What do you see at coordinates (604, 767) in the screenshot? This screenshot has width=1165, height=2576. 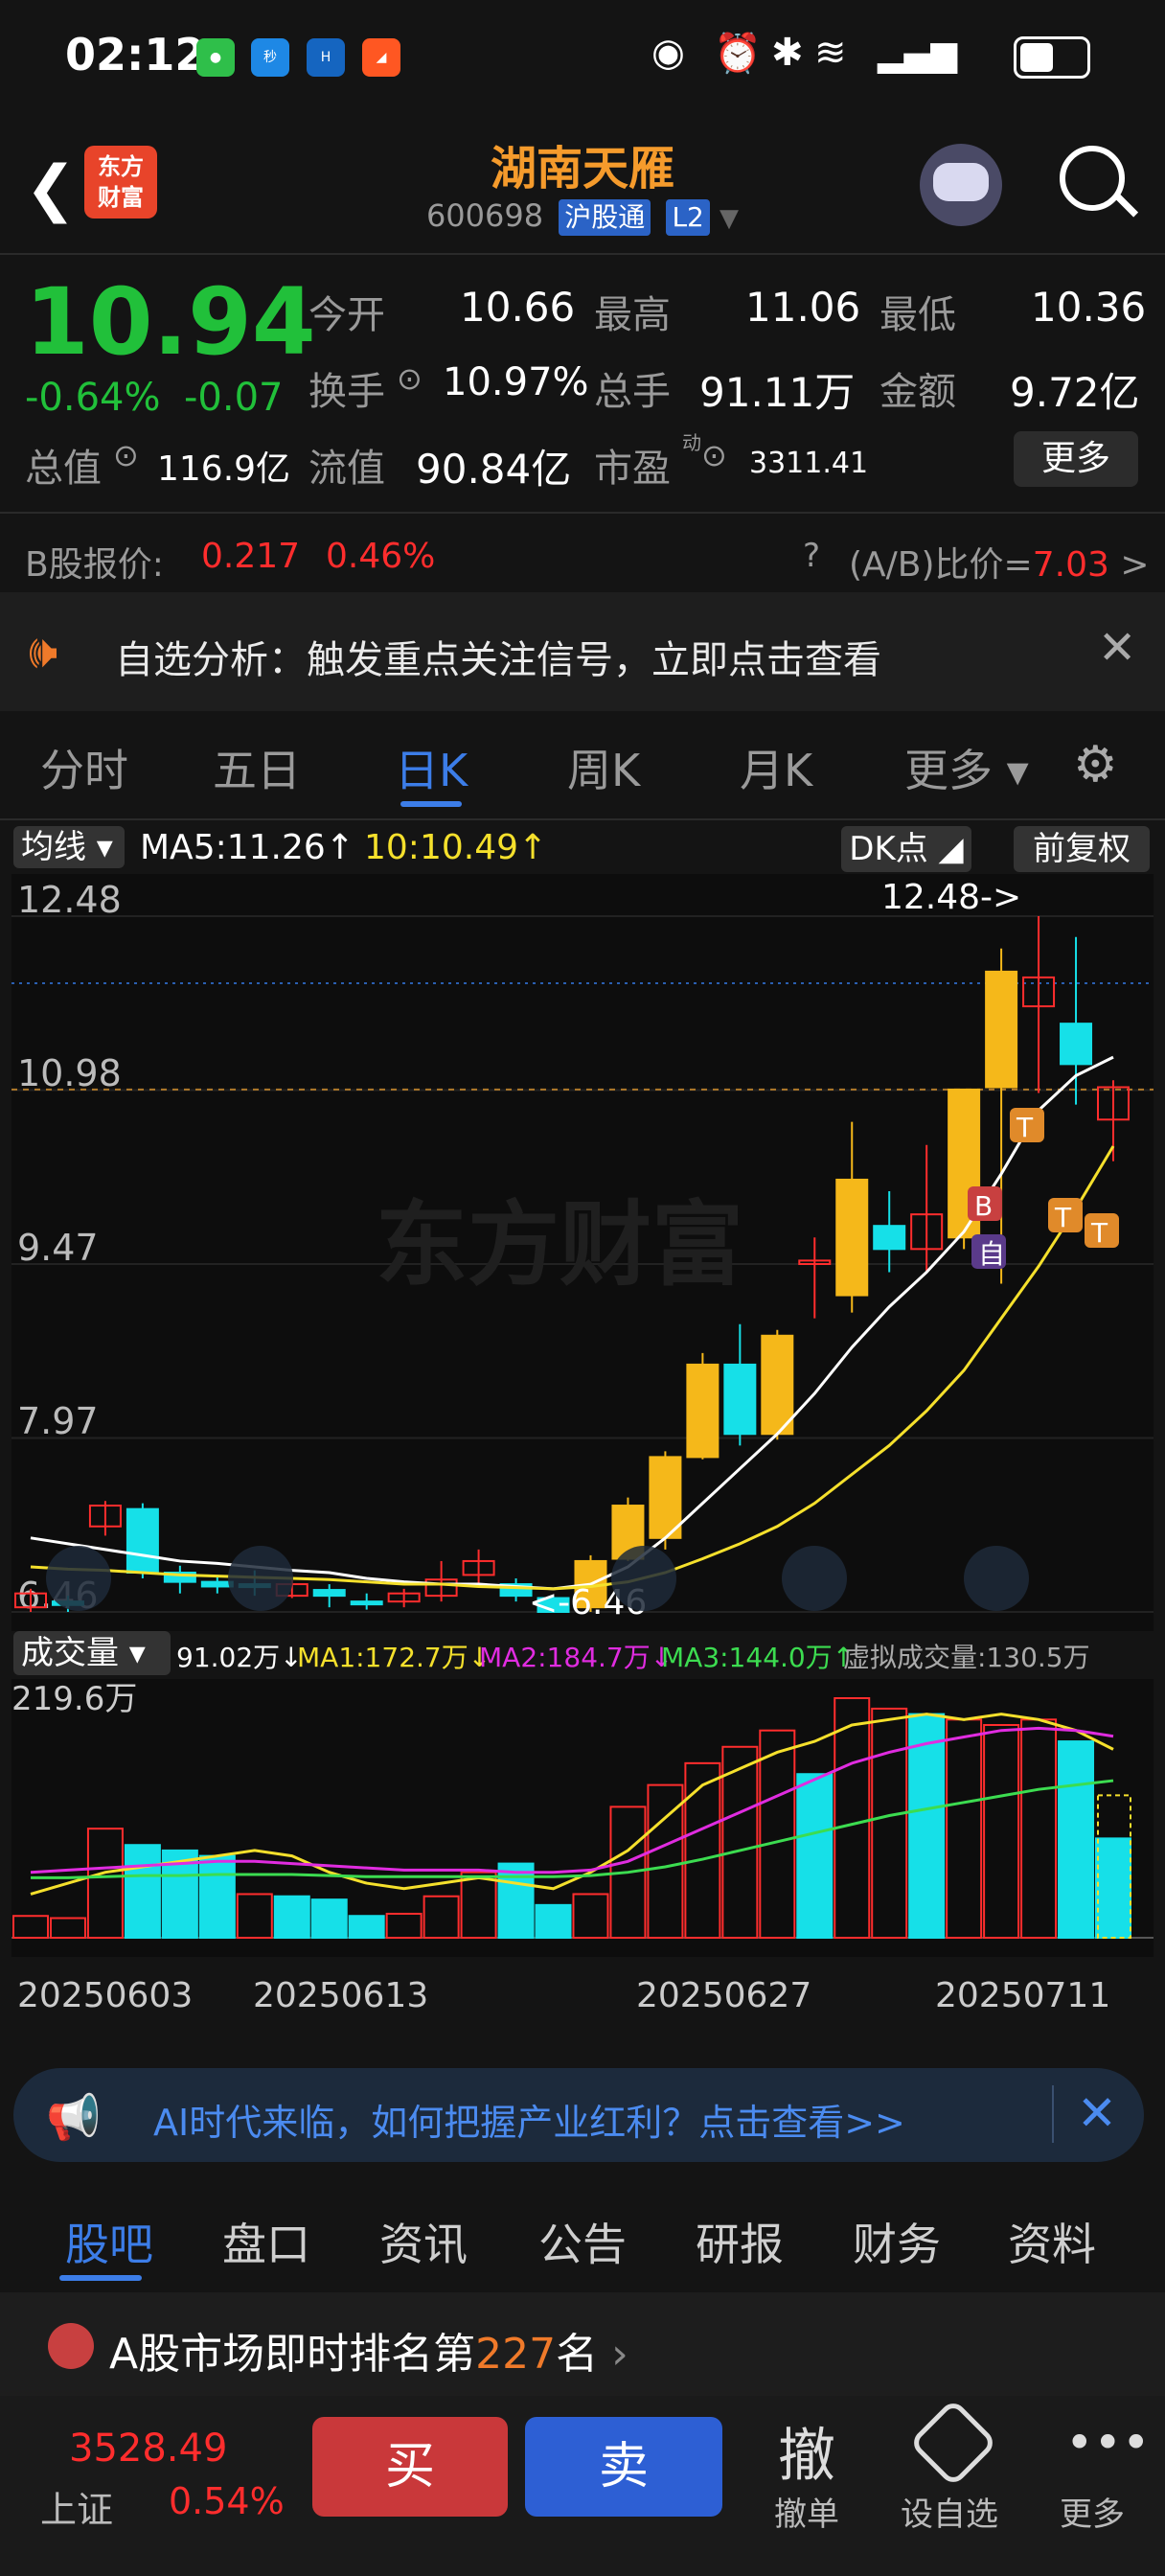 I see `tab-3: 周K` at bounding box center [604, 767].